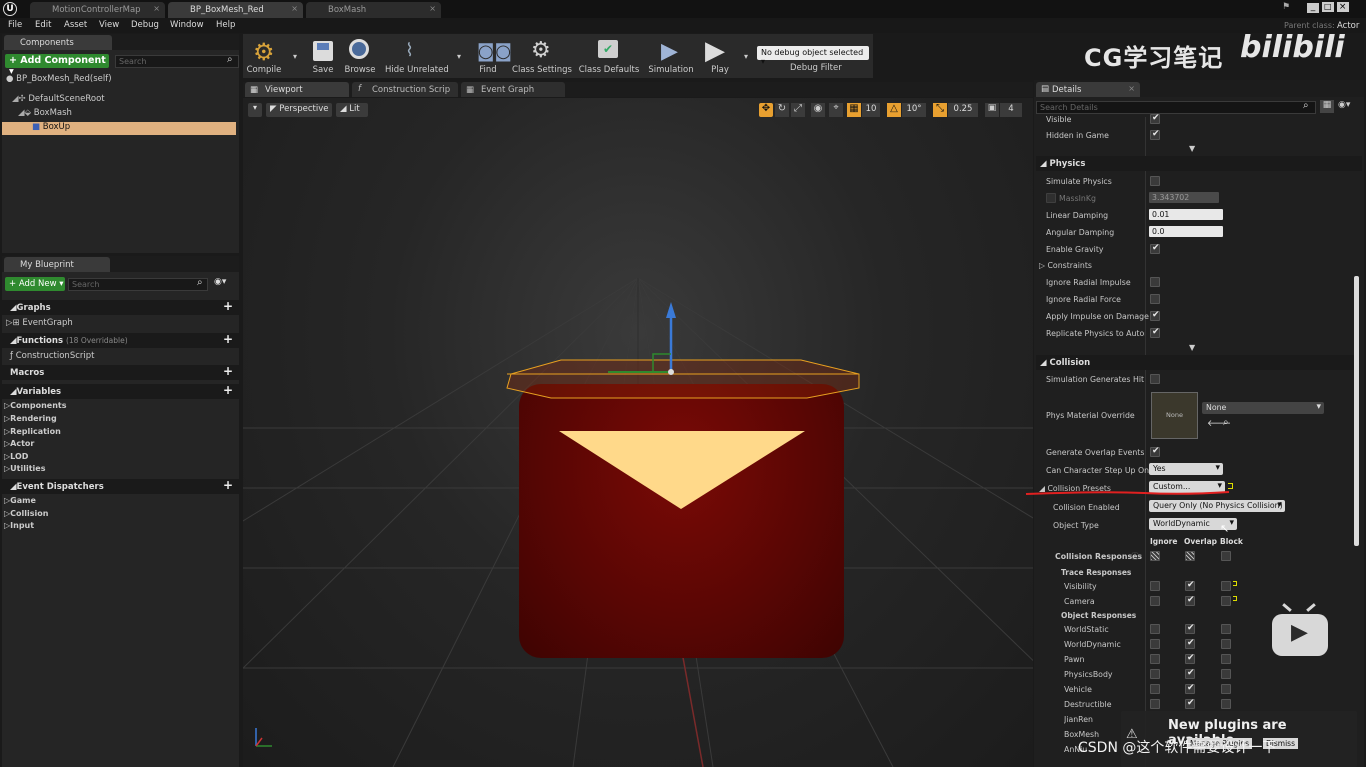 The height and width of the screenshot is (767, 1366). Describe the element at coordinates (18, 445) in the screenshot. I see `variable-category: ▷Actor` at that location.